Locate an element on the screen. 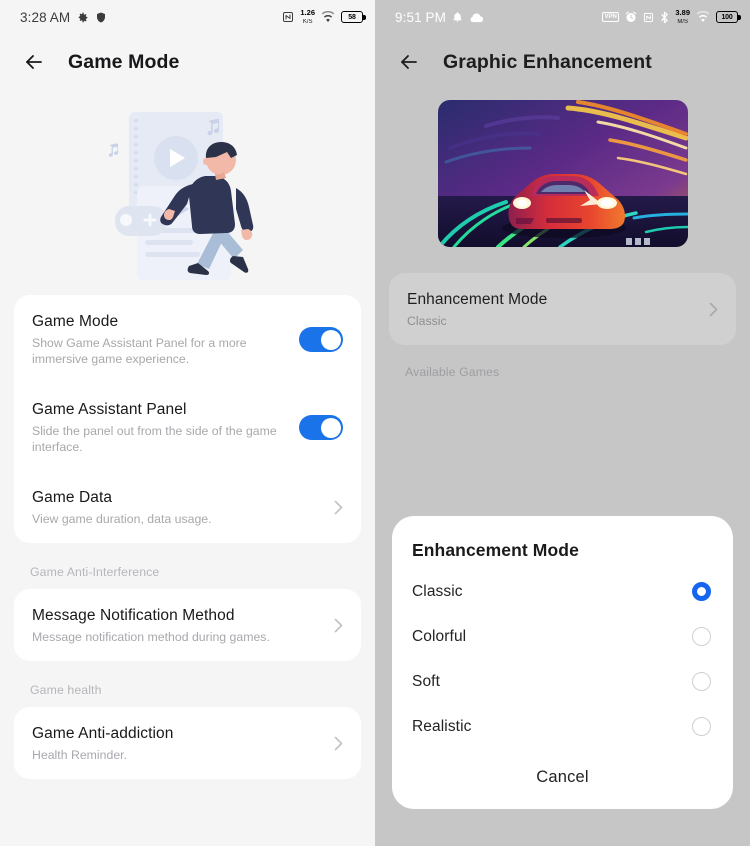  game-mode-toggle is located at coordinates (321, 339).